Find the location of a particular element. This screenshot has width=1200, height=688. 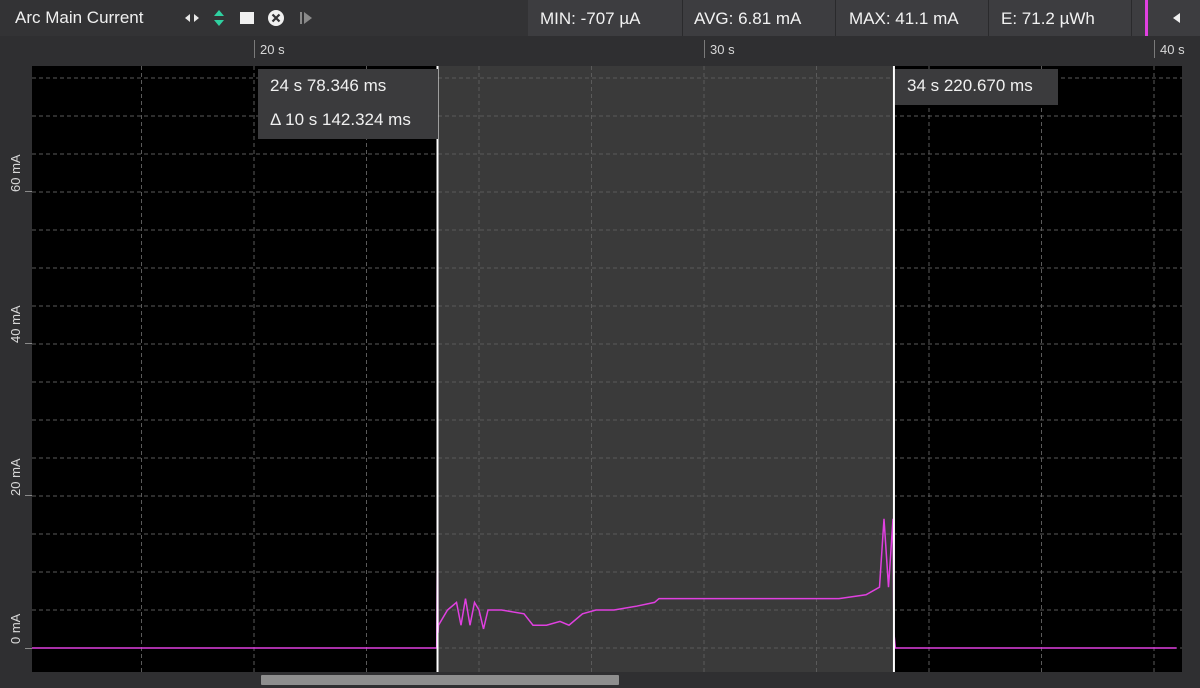

stat-max: MAX: 41.1 mA is located at coordinates (904, 18).